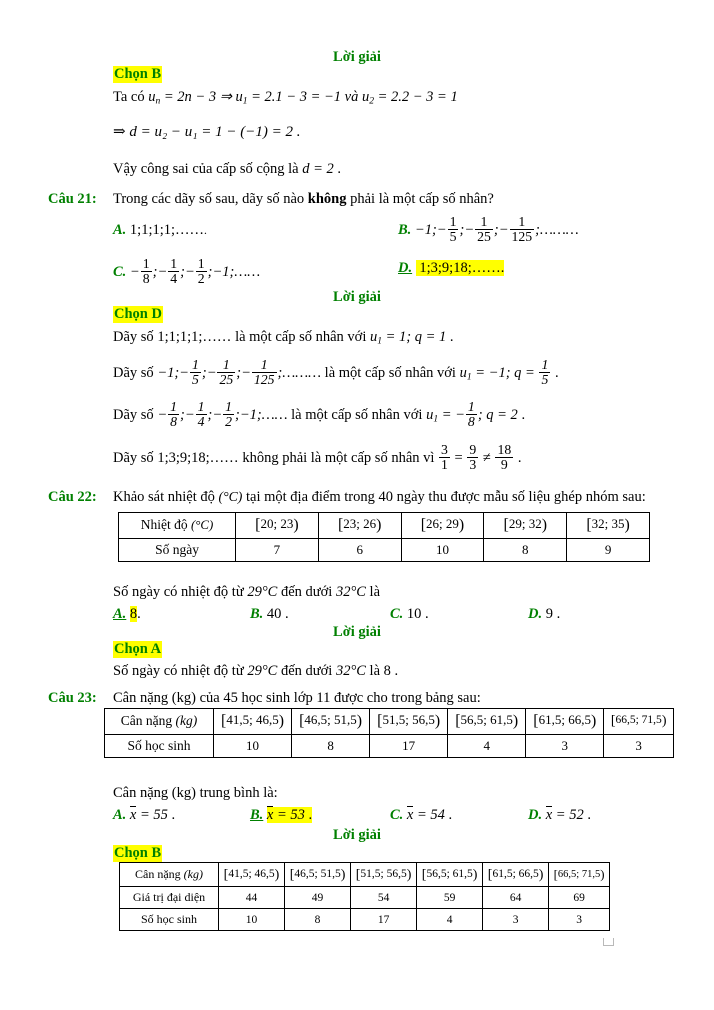 The image size is (714, 1010). I want to click on cau23-sol-row-label-weight: Cân nặng (kg), so click(169, 874).